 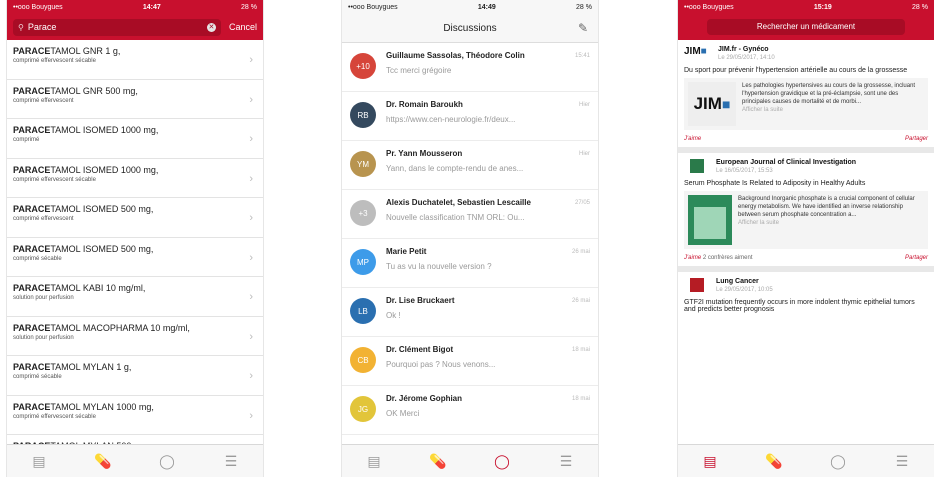 What do you see at coordinates (127, 209) in the screenshot?
I see `drug-name: PARACETAMOL ISOMED 500 mg,` at bounding box center [127, 209].